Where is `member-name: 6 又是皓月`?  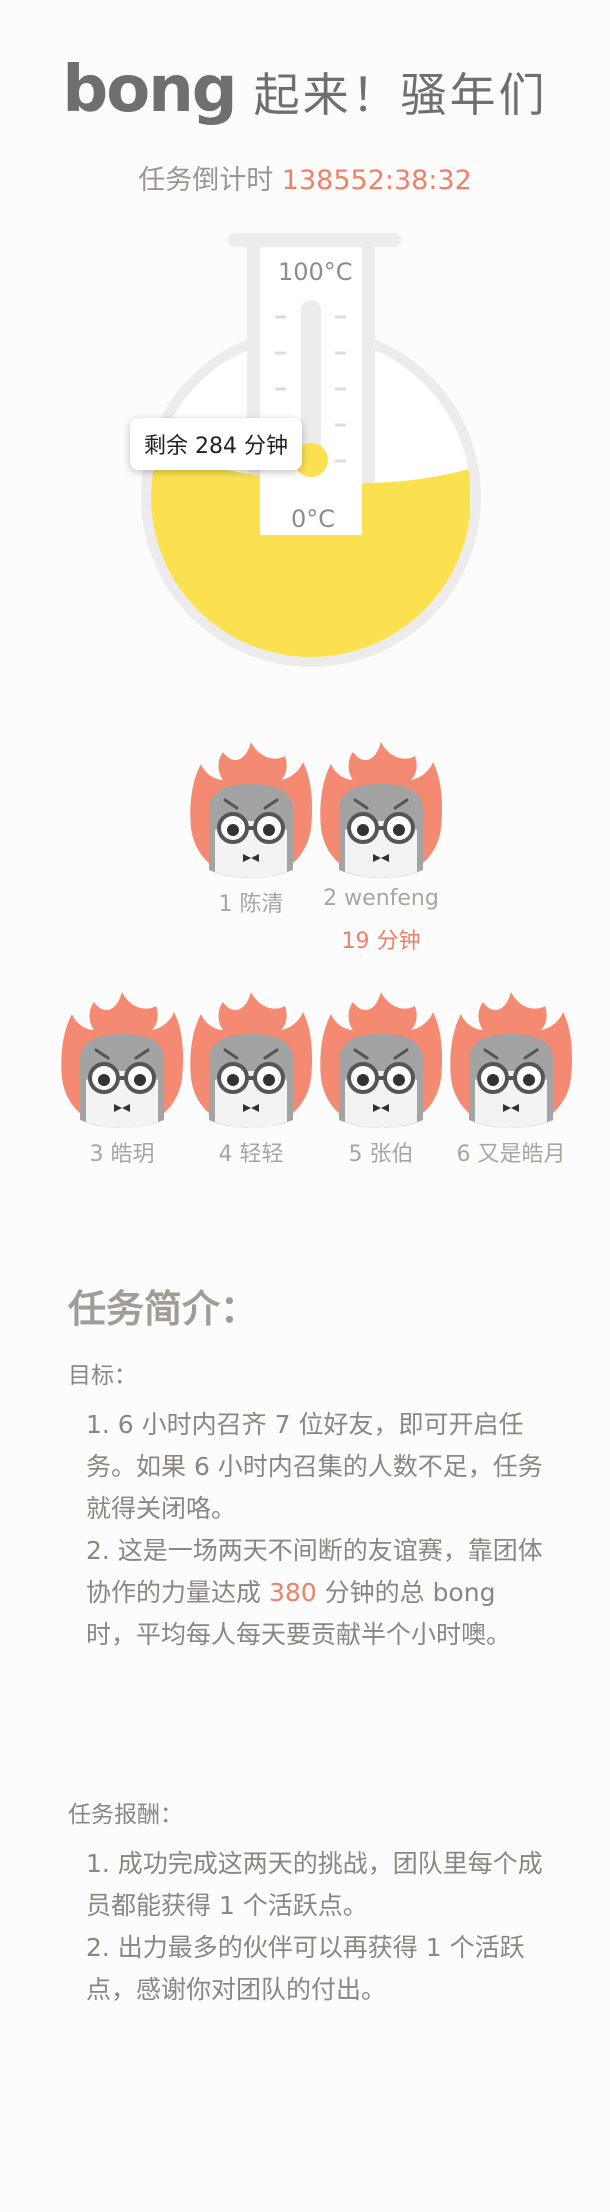 member-name: 6 又是皓月 is located at coordinates (511, 1154).